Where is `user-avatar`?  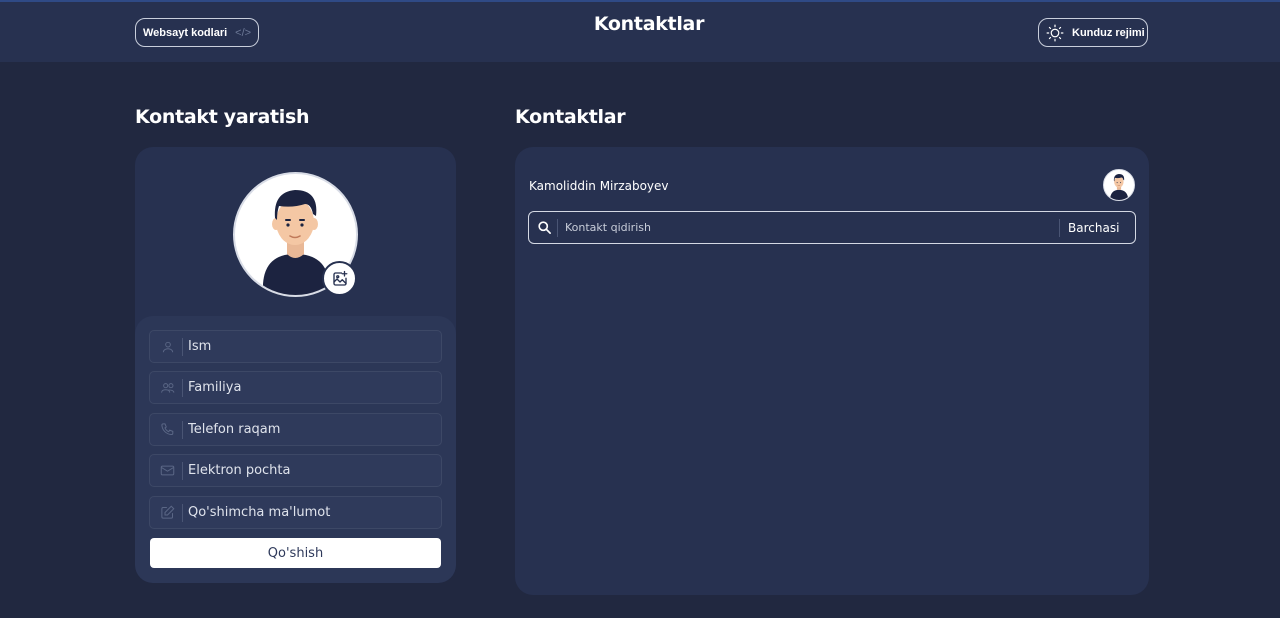 user-avatar is located at coordinates (1119, 185).